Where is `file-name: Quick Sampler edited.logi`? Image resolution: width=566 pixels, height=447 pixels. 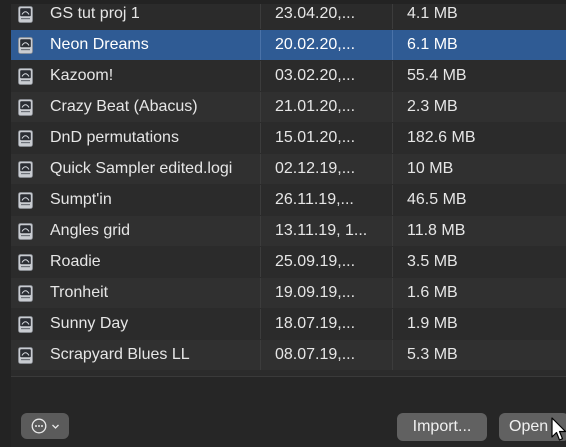
file-name: Quick Sampler edited.logi is located at coordinates (141, 168).